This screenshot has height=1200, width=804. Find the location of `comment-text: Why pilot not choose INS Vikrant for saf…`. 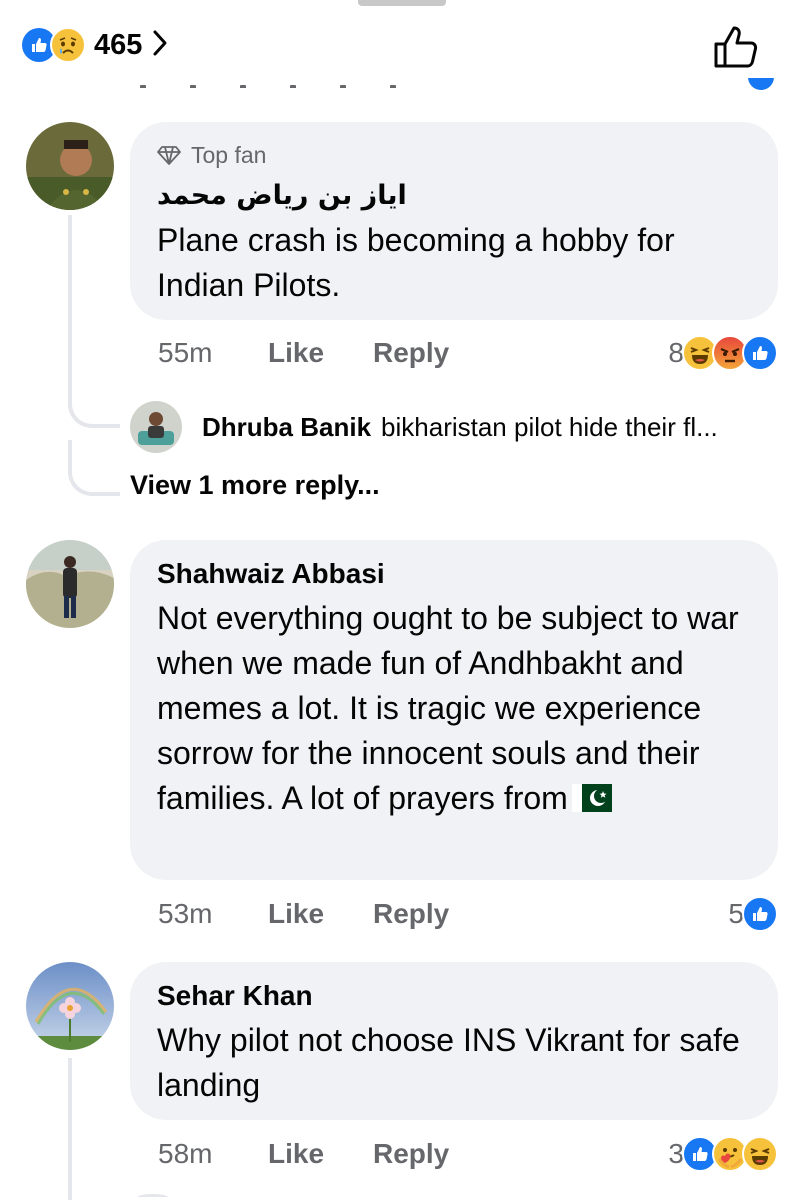

comment-text: Why pilot not choose INS Vikrant for saf… is located at coordinates (448, 1062).